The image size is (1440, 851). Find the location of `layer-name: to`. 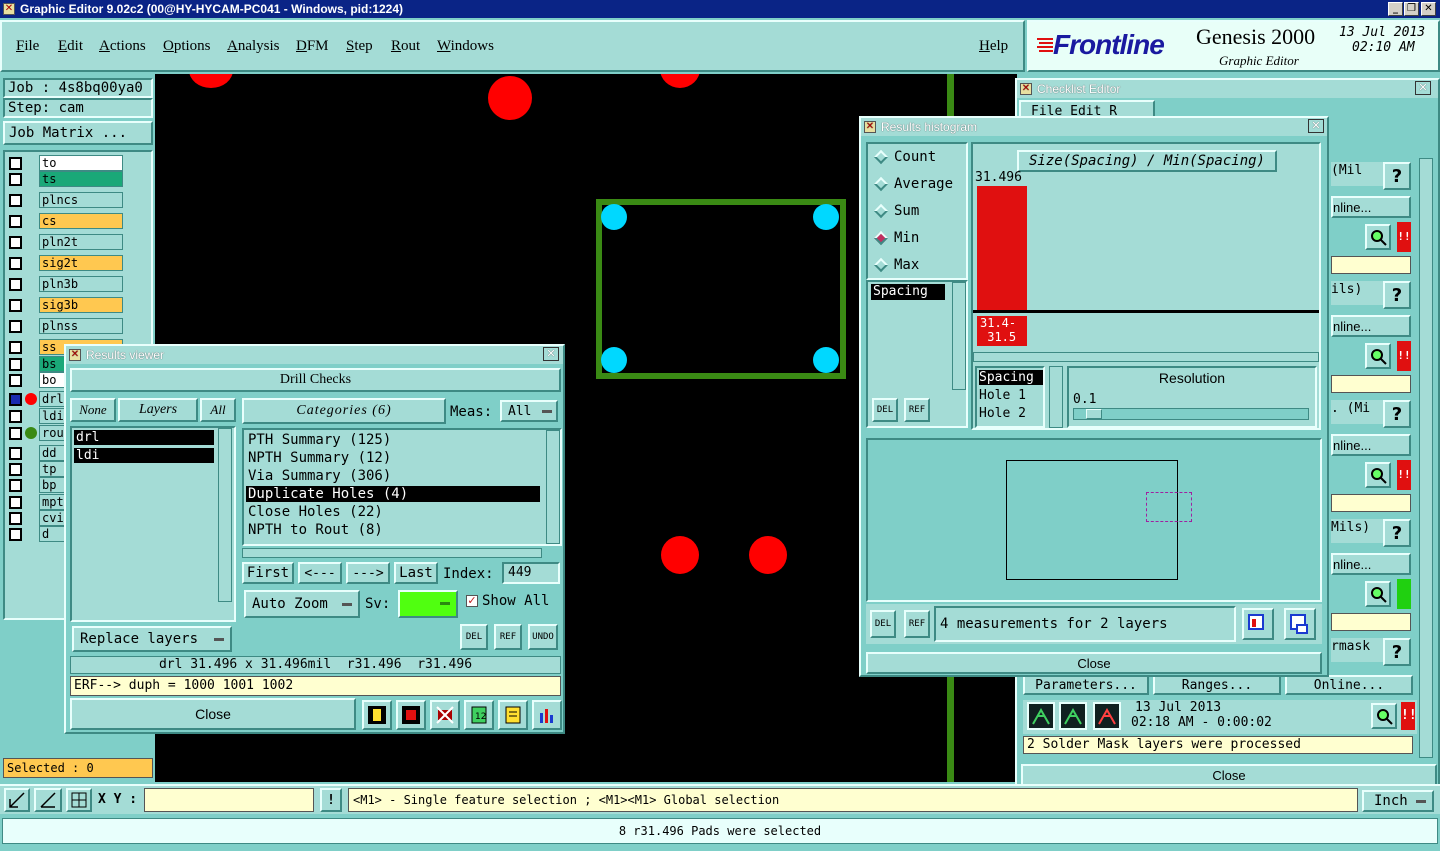

layer-name: to is located at coordinates (81, 163).